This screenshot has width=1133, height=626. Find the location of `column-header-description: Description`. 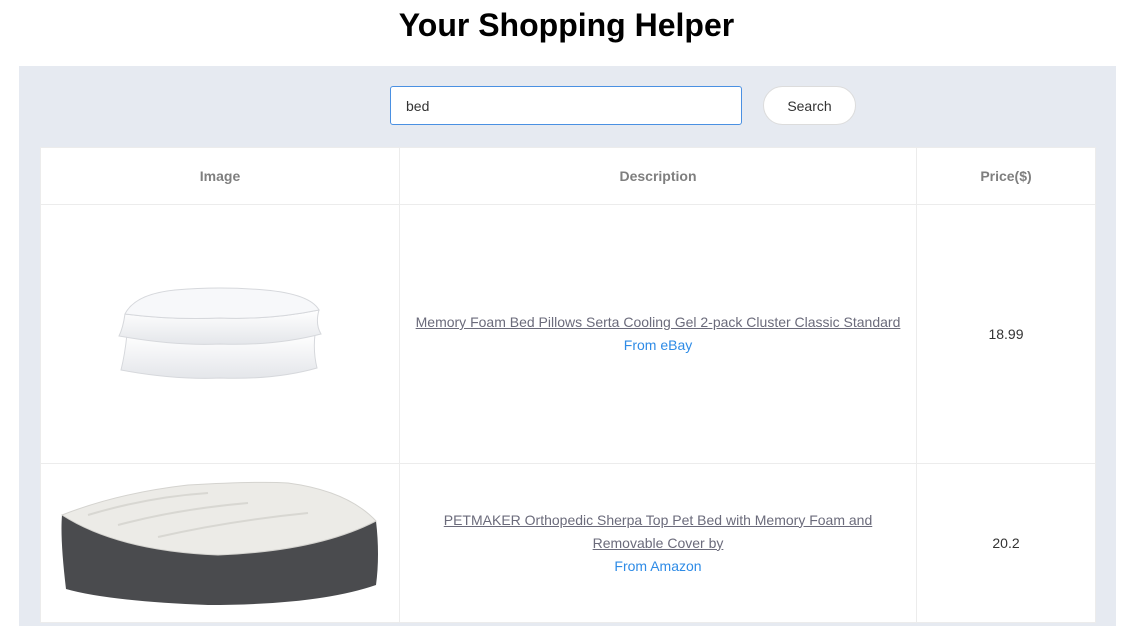

column-header-description: Description is located at coordinates (658, 176).